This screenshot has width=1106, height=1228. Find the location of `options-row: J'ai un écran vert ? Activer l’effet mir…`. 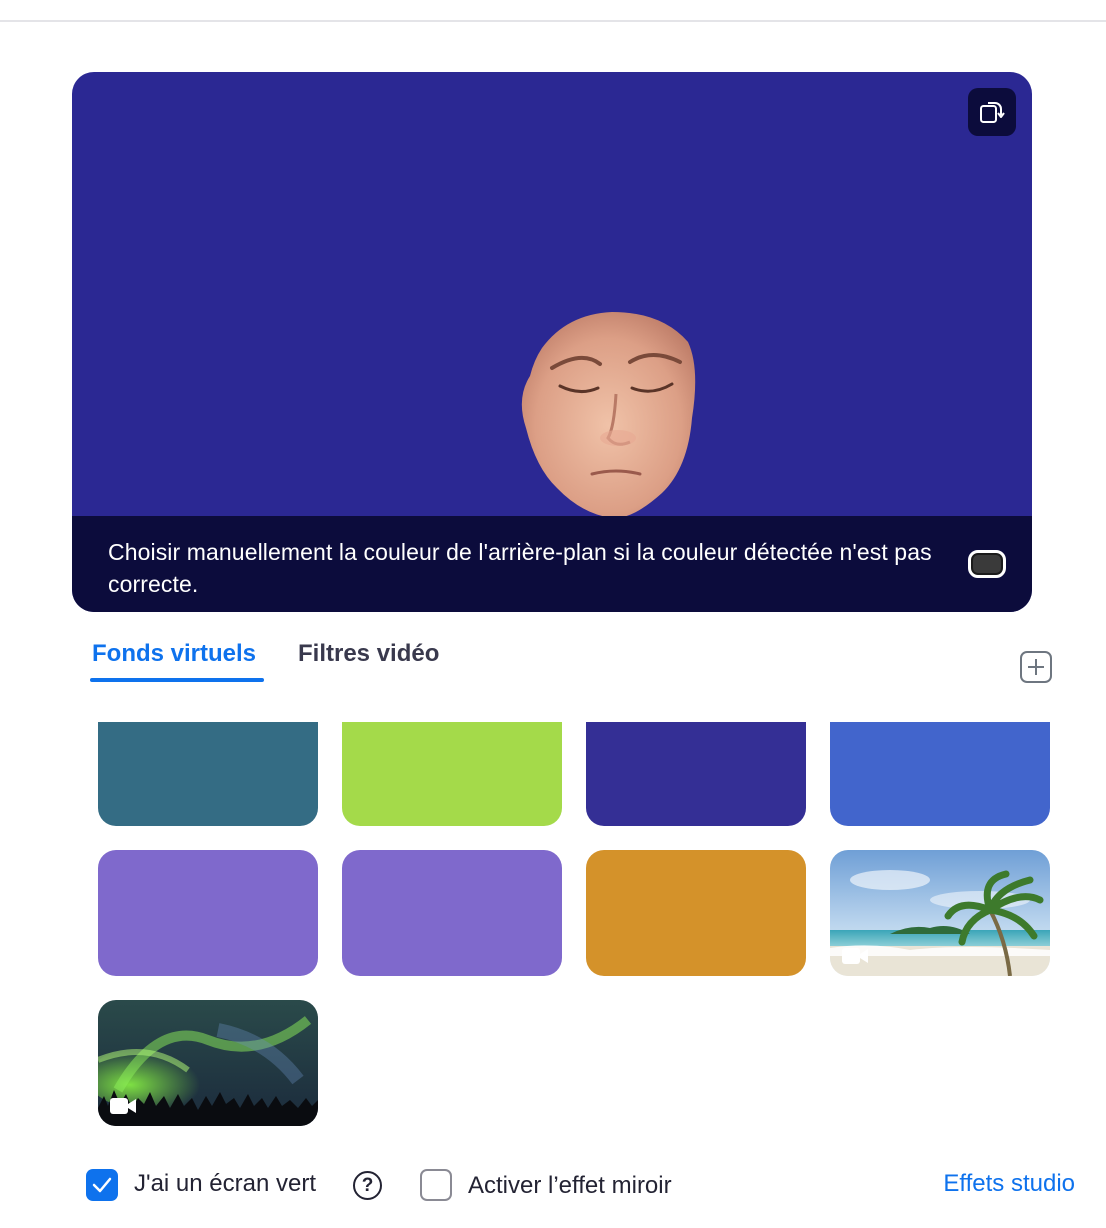

options-row: J'ai un écran vert ? Activer l’effet mir… is located at coordinates (553, 1185).